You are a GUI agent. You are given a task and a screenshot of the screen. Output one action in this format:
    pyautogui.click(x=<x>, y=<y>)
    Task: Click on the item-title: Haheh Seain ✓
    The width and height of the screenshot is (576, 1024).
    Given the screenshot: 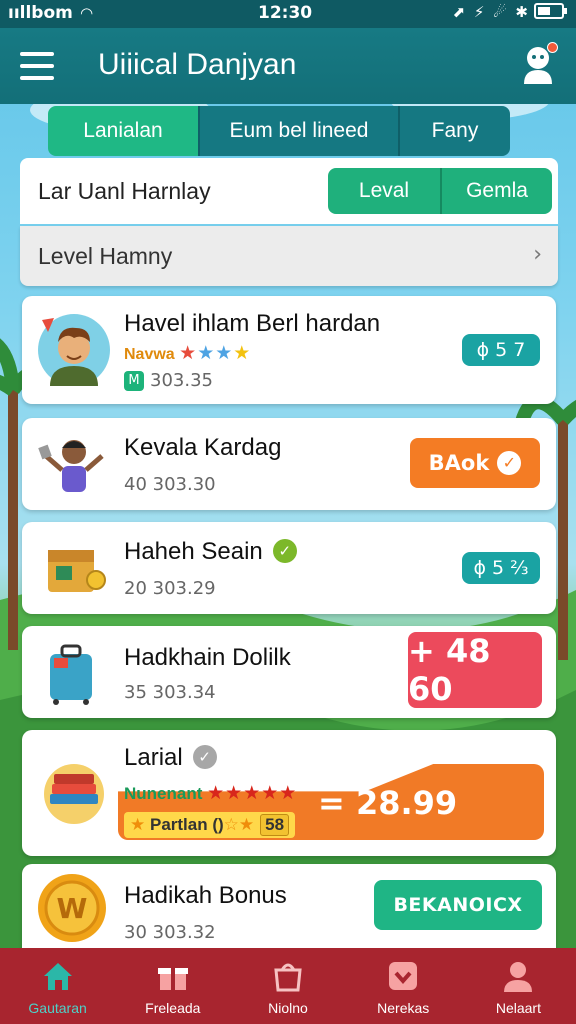 What is the action you would take?
    pyautogui.click(x=210, y=552)
    